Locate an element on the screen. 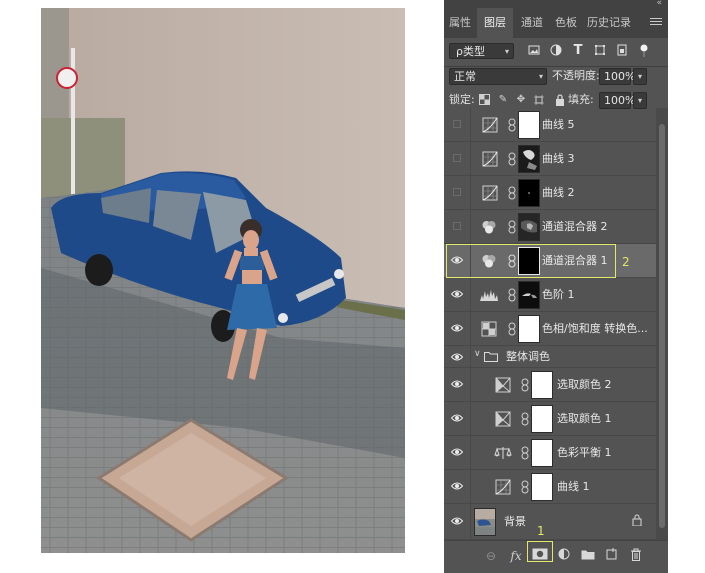  layer-thumbnail is located at coordinates (485, 522).